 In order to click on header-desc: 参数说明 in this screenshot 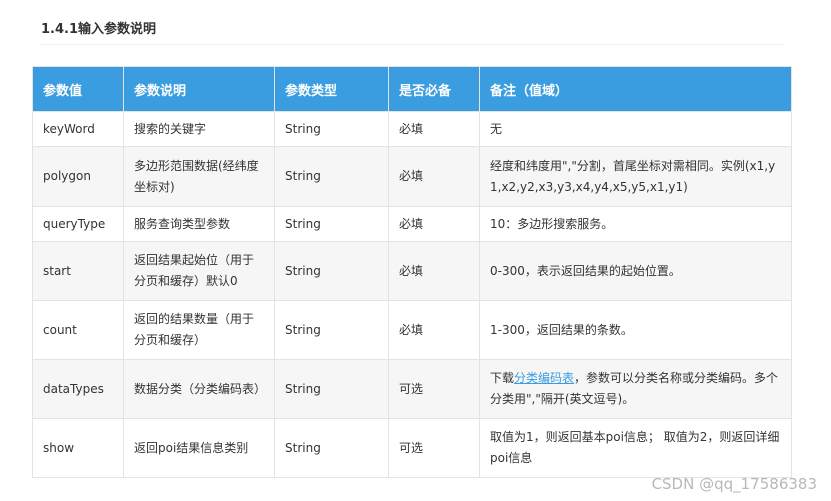, I will do `click(199, 89)`.